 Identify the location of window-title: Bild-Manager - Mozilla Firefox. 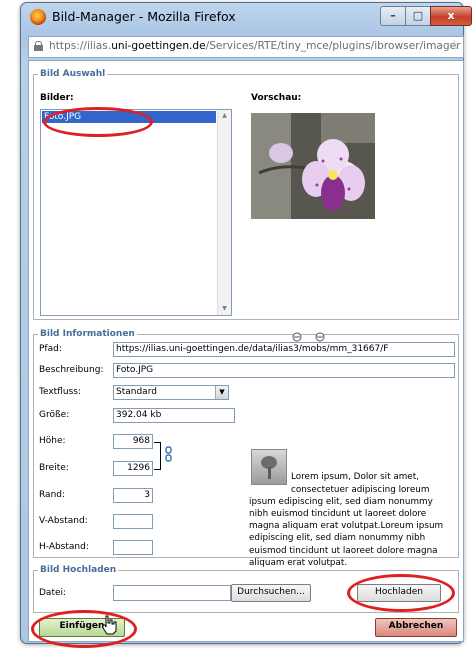
(144, 16).